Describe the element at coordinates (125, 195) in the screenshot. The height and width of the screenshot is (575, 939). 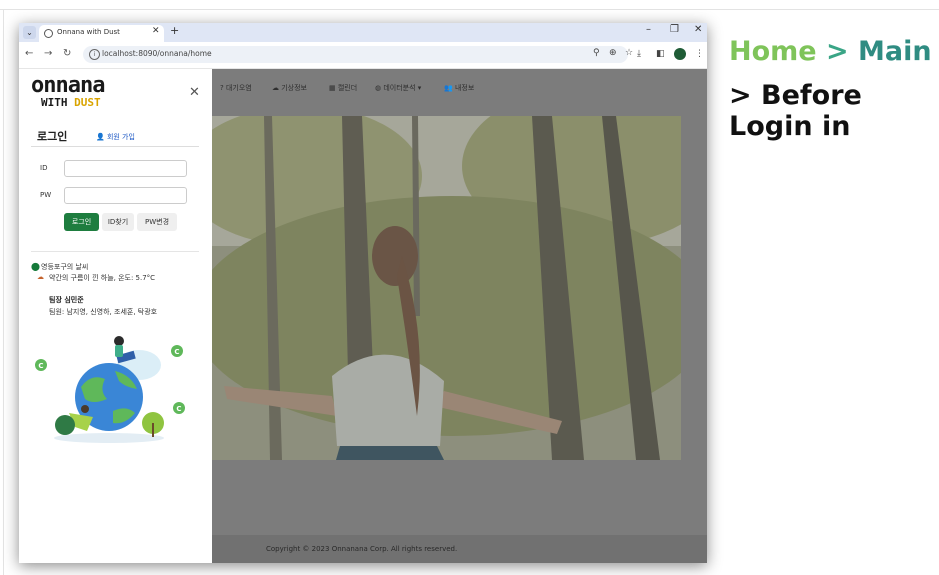
I see `pw-input` at that location.